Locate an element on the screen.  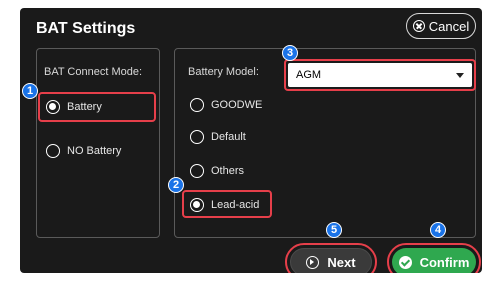
close-circle-icon is located at coordinates (418, 26).